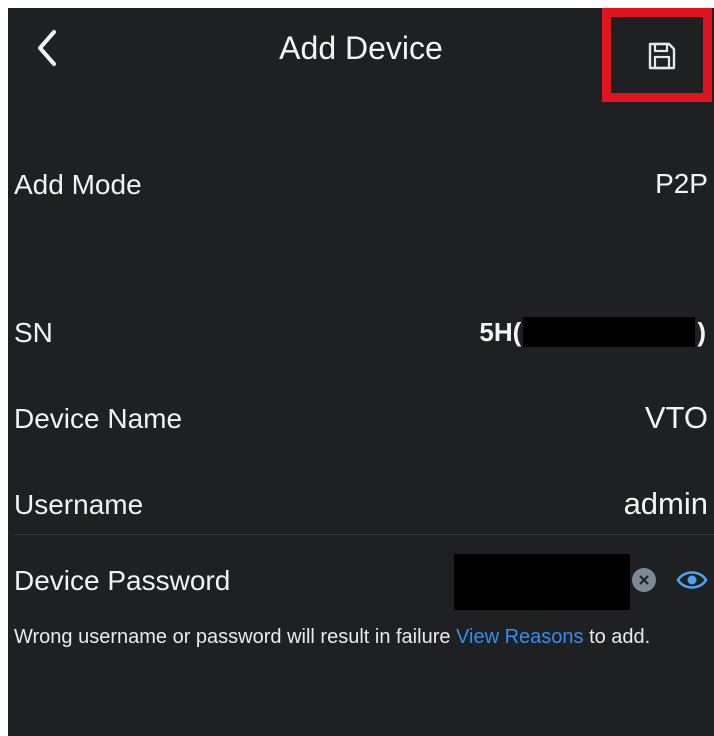 This screenshot has height=736, width=714. Describe the element at coordinates (122, 580) in the screenshot. I see `device-password-label: Device Password` at that location.